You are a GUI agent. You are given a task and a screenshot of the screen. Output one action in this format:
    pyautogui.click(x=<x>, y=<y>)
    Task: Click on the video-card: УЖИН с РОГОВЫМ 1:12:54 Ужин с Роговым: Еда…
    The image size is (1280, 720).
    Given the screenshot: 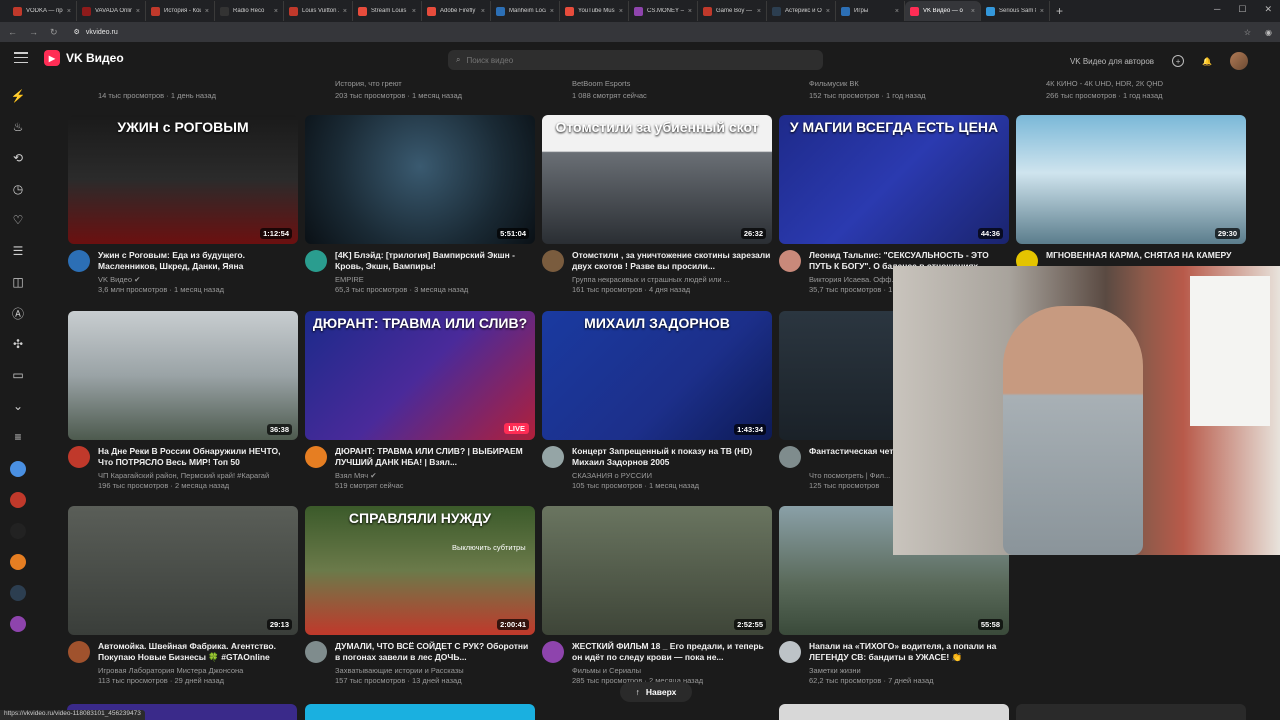 What is the action you would take?
    pyautogui.click(x=183, y=204)
    